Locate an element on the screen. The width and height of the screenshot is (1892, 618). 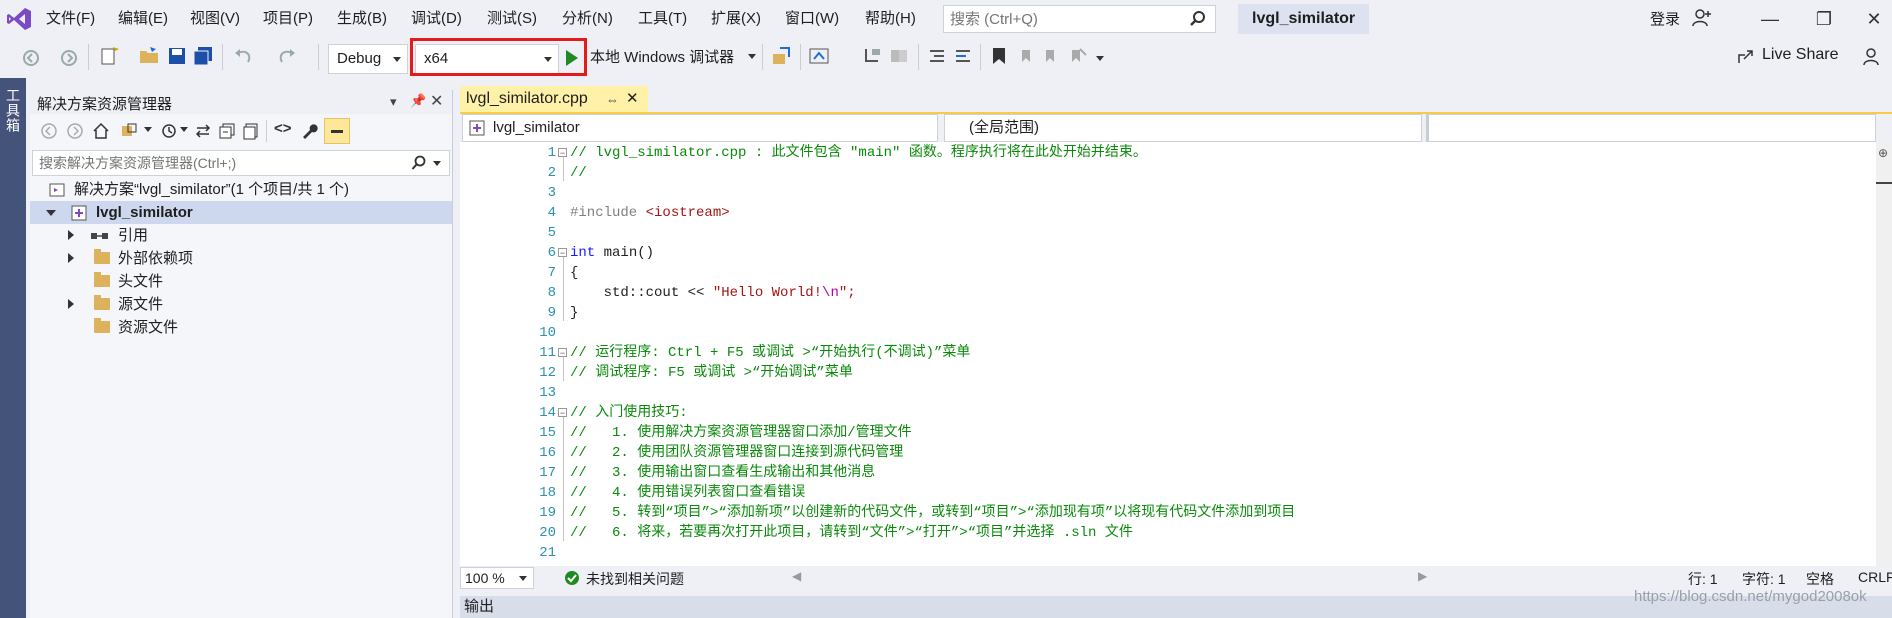
navigate-forward-icon is located at coordinates (69, 58).